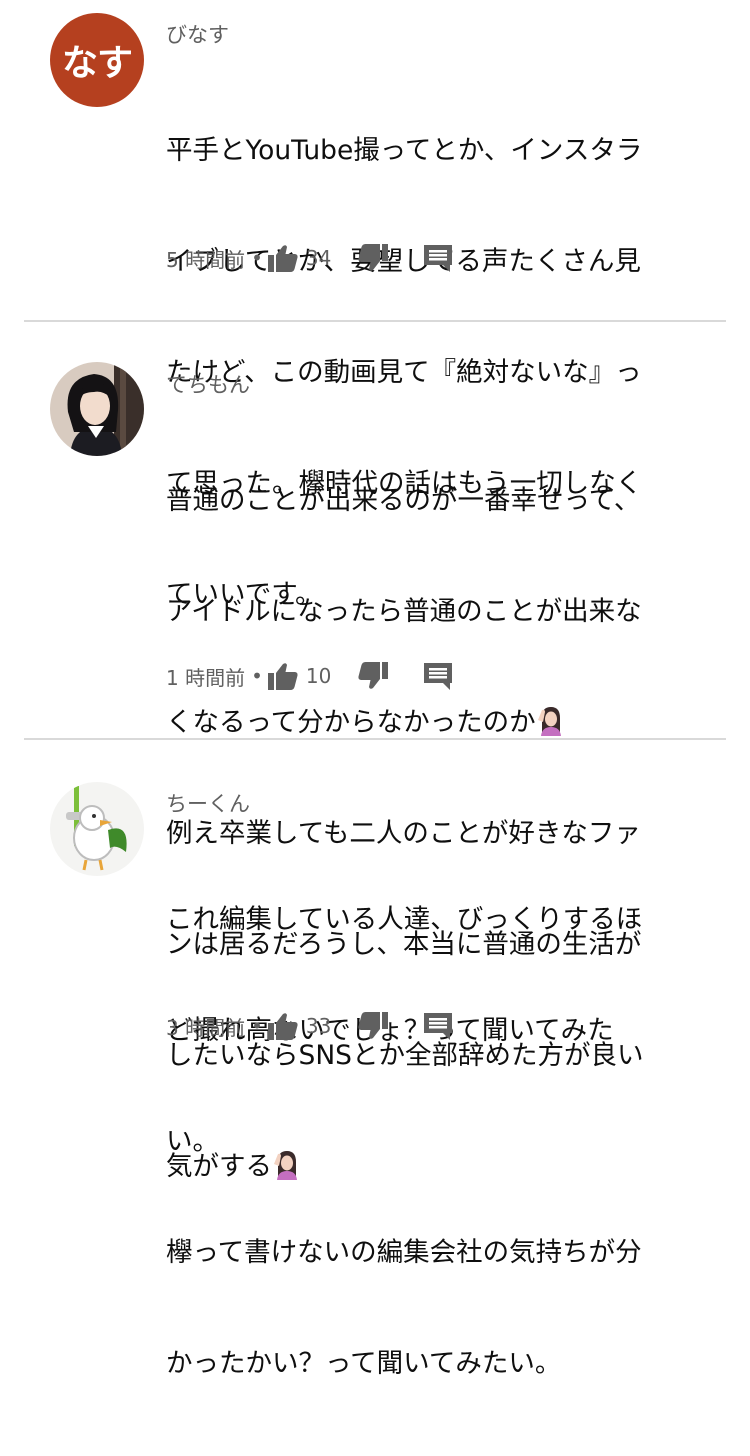 The image size is (750, 1456). What do you see at coordinates (208, 804) in the screenshot?
I see `comment-author: ちーくん` at bounding box center [208, 804].